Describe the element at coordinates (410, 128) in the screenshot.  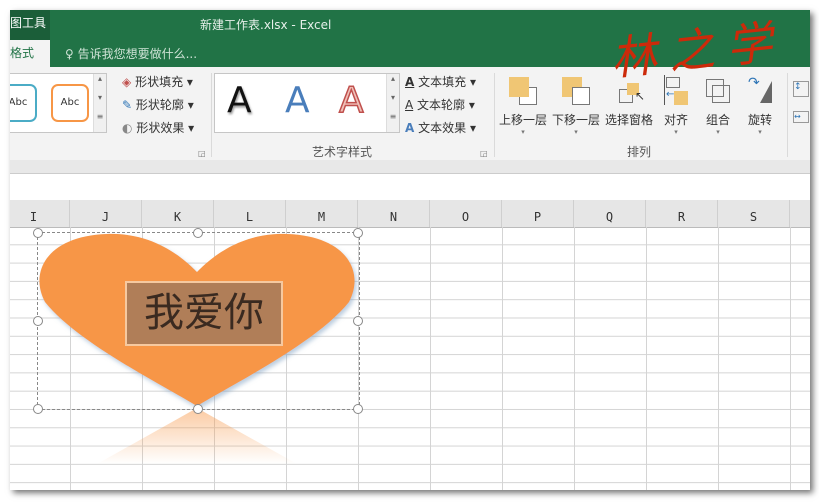
I see `text-effects-icon: A` at that location.